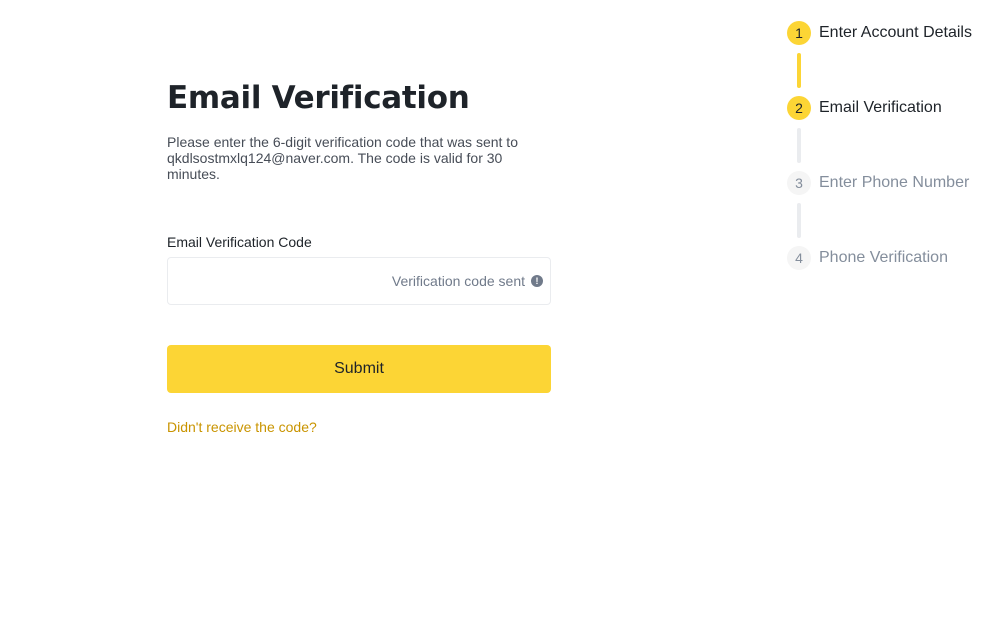 The width and height of the screenshot is (999, 636). Describe the element at coordinates (799, 33) in the screenshot. I see `step-number: 1` at that location.